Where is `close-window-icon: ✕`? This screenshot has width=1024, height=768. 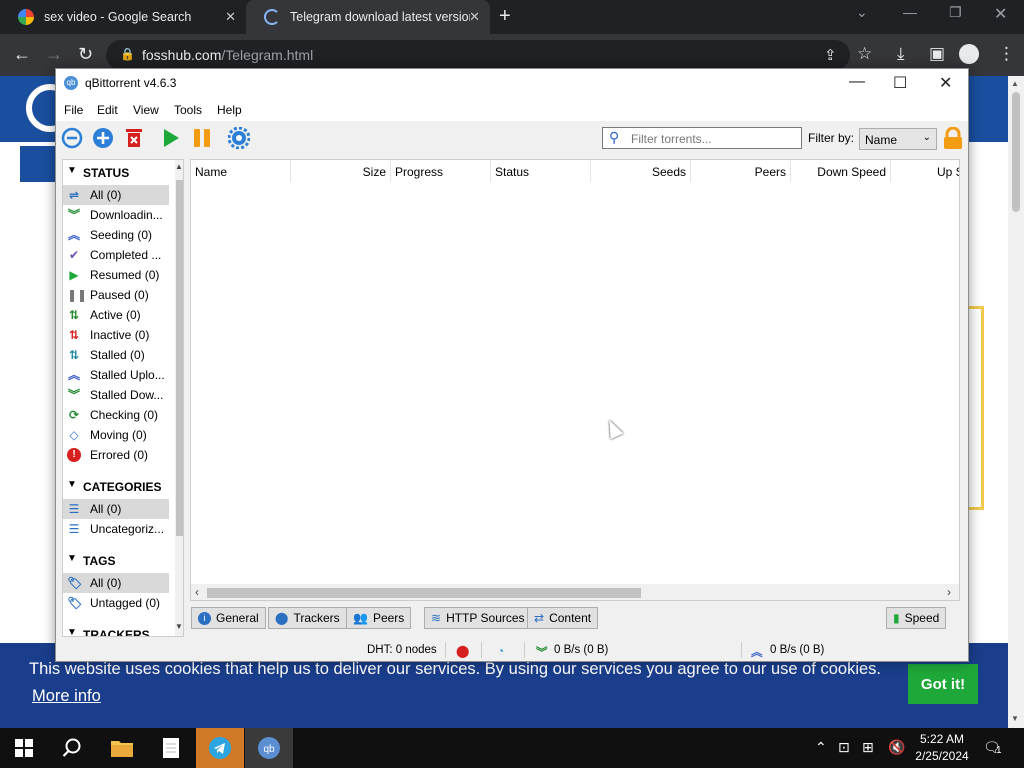
close-window-icon: ✕ is located at coordinates (1000, 14).